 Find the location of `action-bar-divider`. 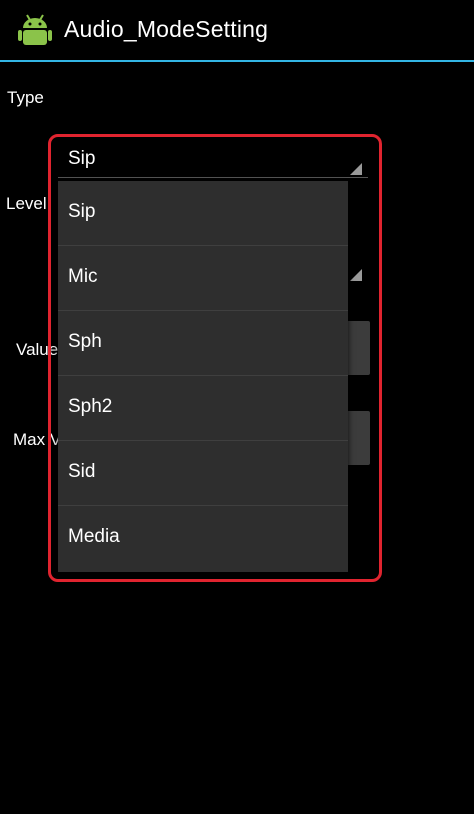

action-bar-divider is located at coordinates (237, 61).